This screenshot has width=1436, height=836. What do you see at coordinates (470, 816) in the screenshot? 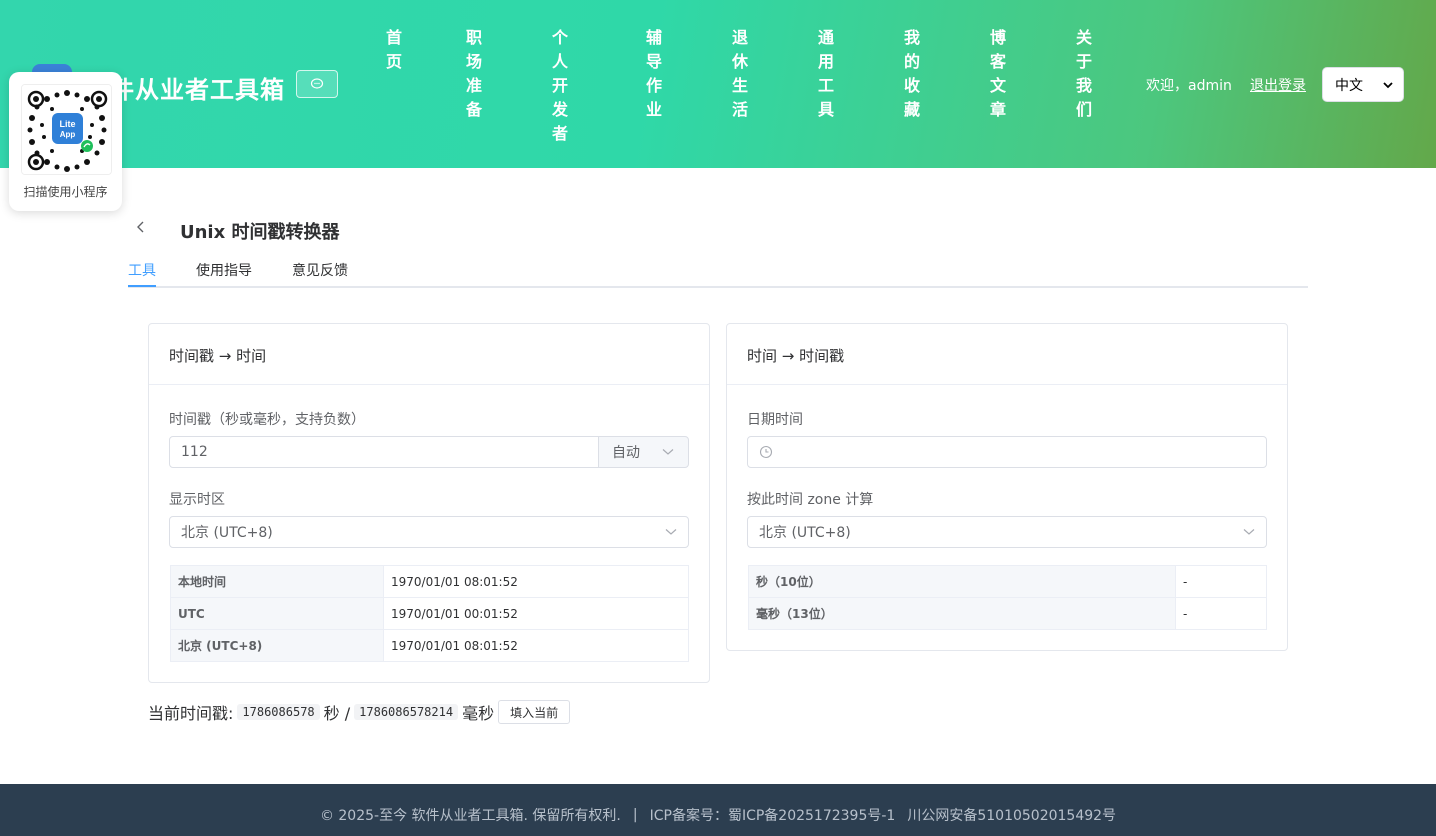
I see `footer-copyright: © 2025-至今 软件从业者工具箱. 保留所有权利.` at bounding box center [470, 816].